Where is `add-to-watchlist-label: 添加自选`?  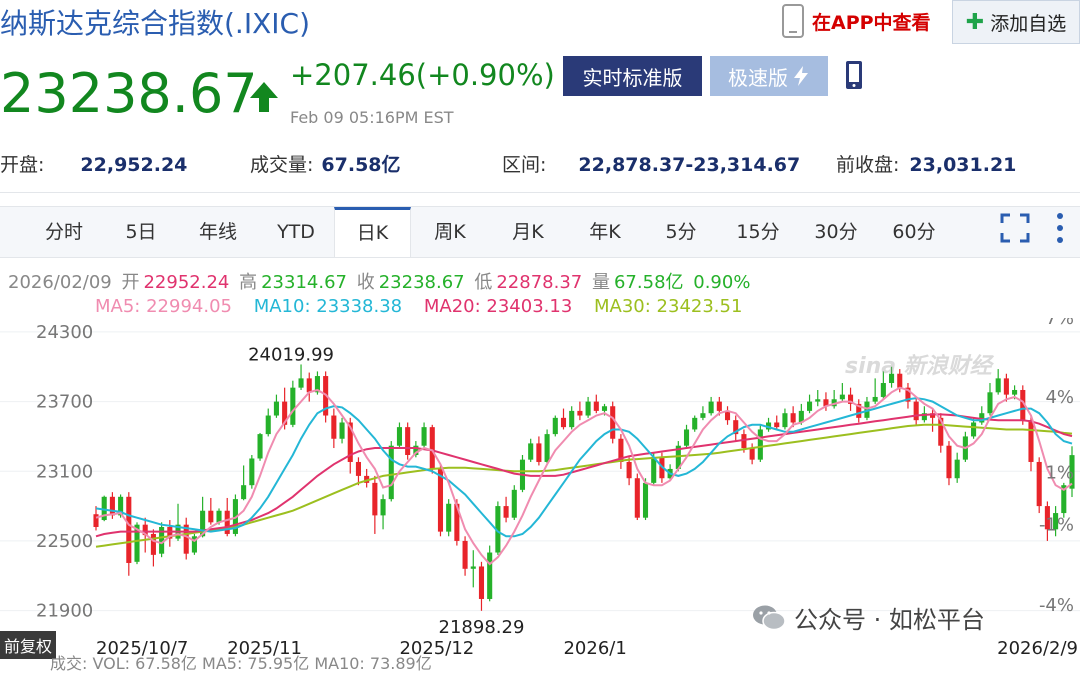
add-to-watchlist-label: 添加自选 is located at coordinates (1028, 23).